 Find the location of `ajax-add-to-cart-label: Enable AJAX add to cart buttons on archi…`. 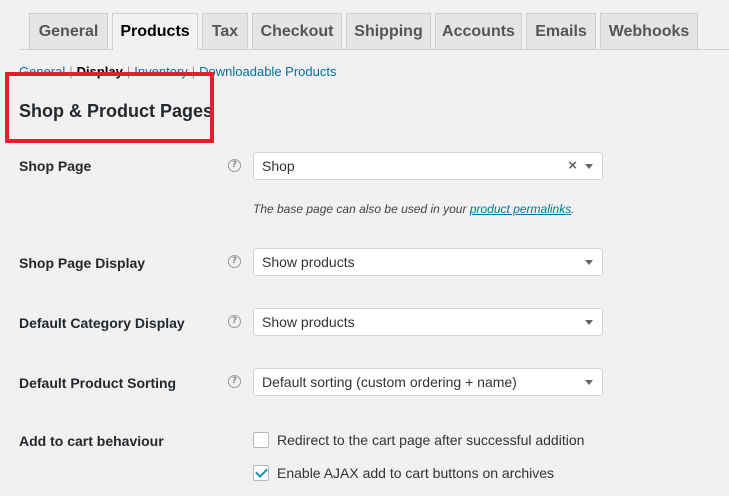

ajax-add-to-cart-label: Enable AJAX add to cart buttons on archi… is located at coordinates (415, 473).